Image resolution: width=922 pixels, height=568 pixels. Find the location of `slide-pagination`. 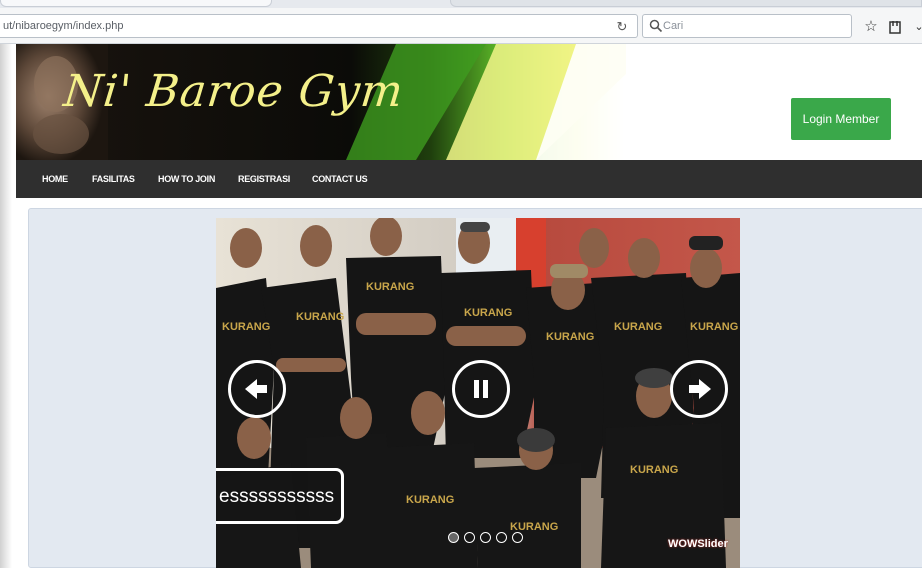

slide-pagination is located at coordinates (488, 539).